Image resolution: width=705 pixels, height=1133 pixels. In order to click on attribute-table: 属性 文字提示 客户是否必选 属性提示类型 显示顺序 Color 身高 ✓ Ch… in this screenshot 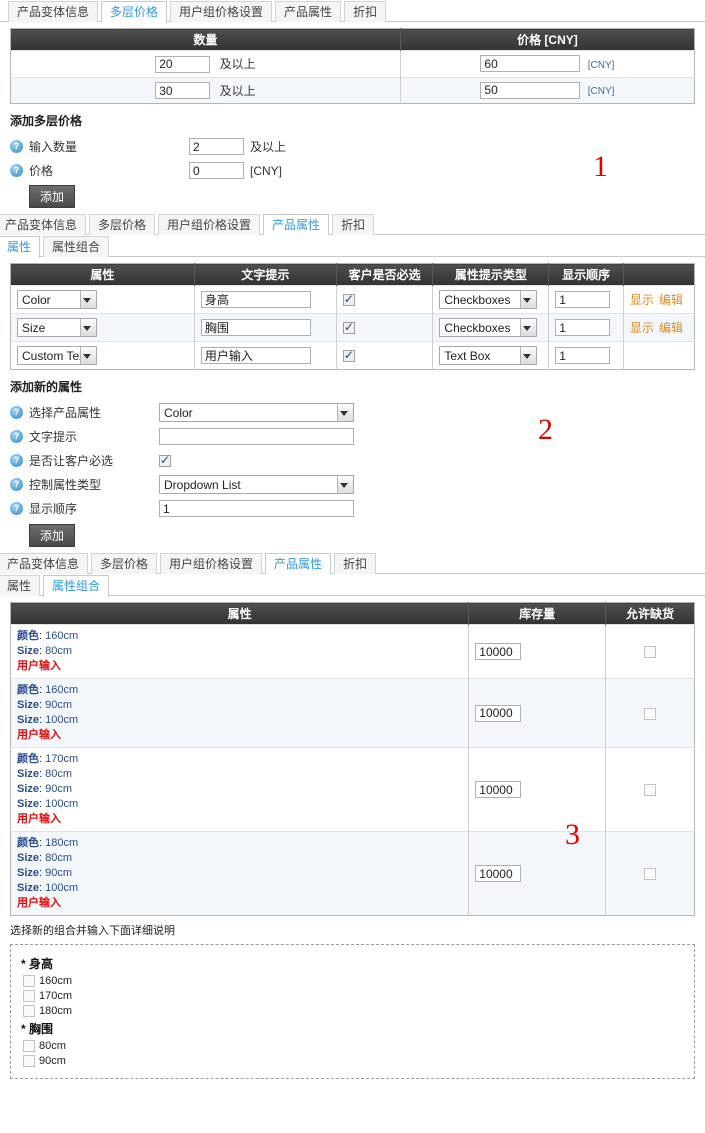, I will do `click(352, 316)`.